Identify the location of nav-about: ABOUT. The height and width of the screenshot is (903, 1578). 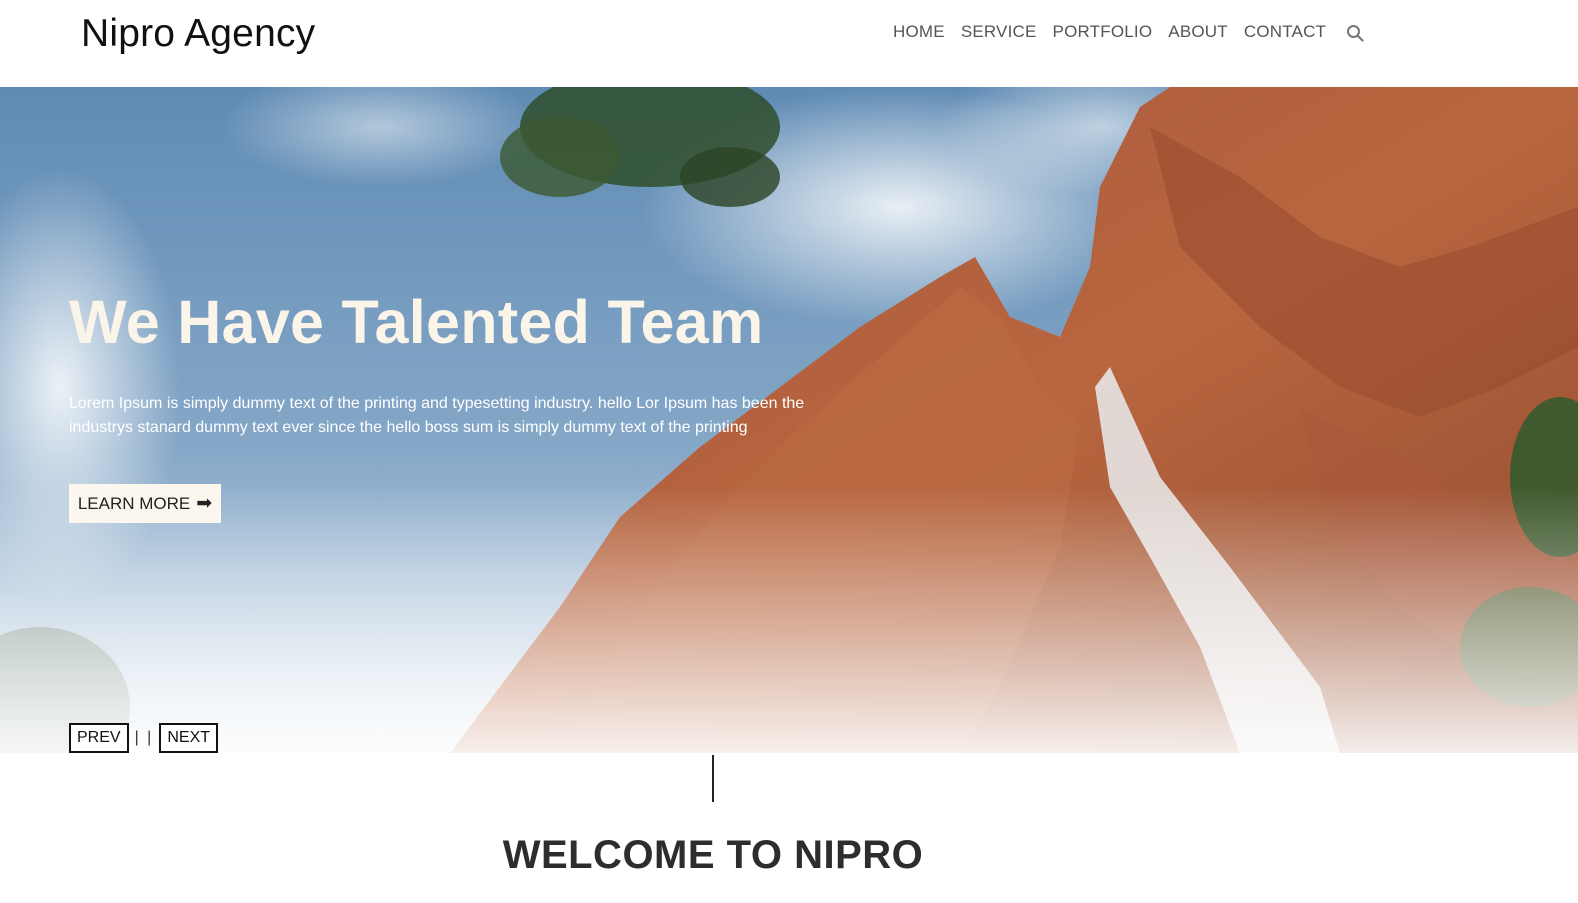
(1198, 32).